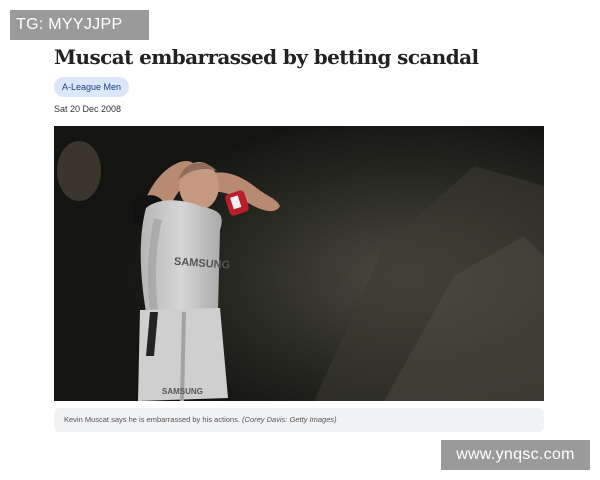 The image size is (600, 480). What do you see at coordinates (79, 25) in the screenshot?
I see `watermark-top: TG: MYYJJPP` at bounding box center [79, 25].